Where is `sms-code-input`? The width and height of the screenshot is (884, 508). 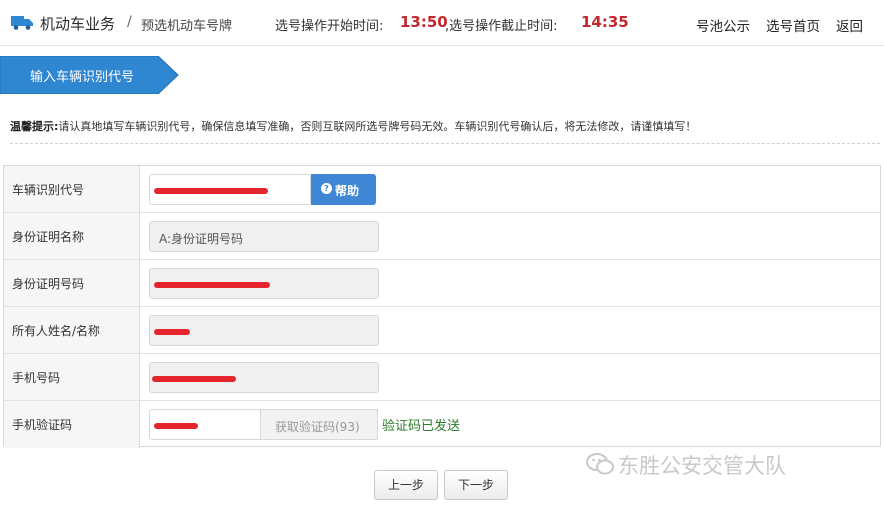
sms-code-input is located at coordinates (205, 424).